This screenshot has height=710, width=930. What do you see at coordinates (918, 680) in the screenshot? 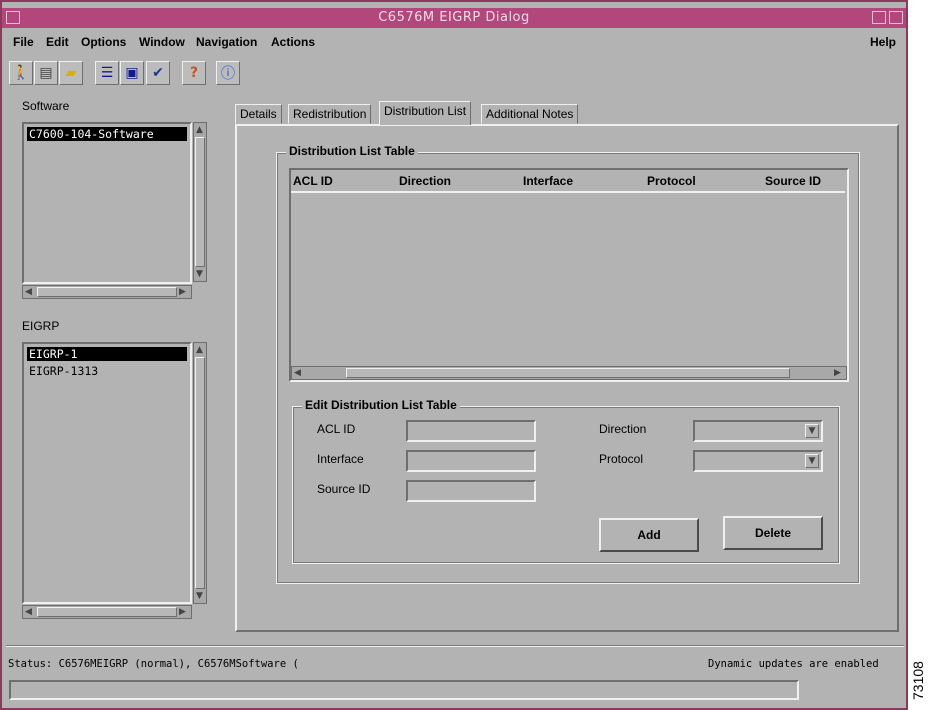
I see `figure-code: 73108` at bounding box center [918, 680].